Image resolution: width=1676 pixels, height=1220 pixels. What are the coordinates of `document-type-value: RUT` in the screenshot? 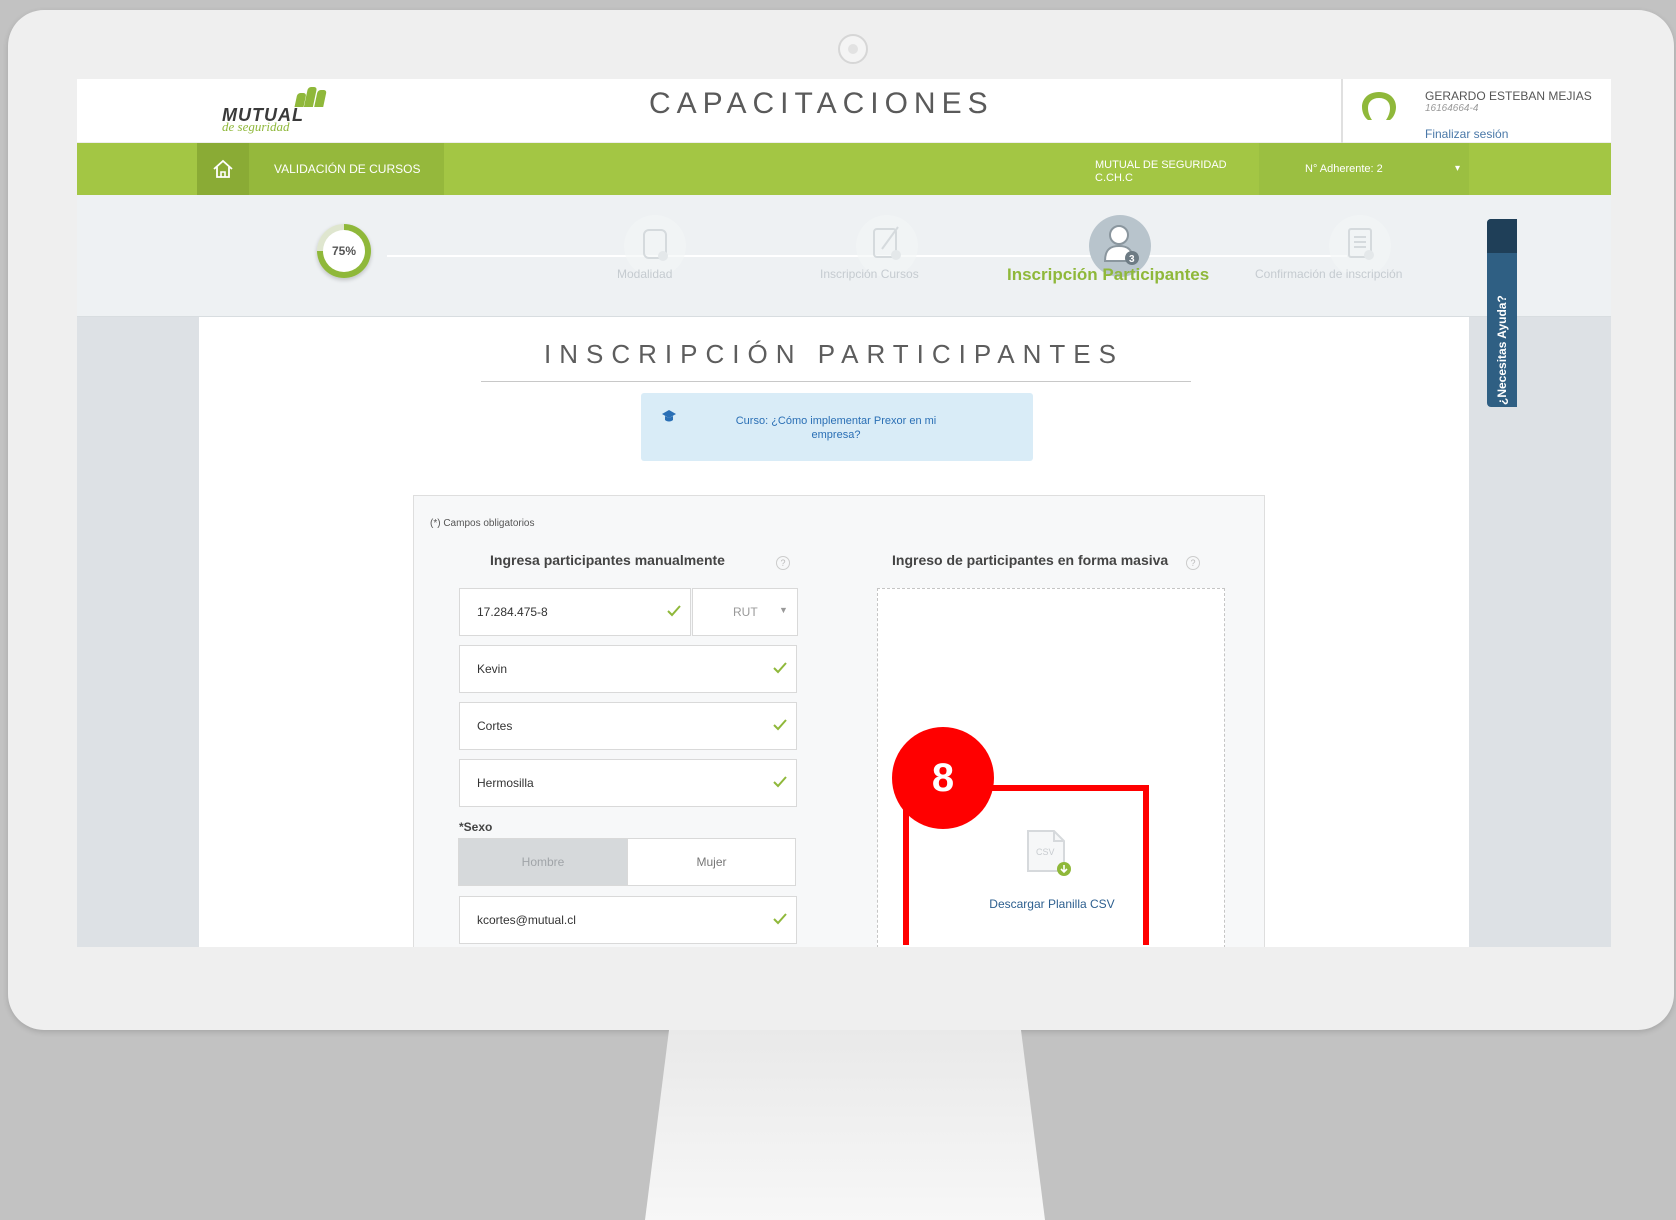 It's located at (745, 612).